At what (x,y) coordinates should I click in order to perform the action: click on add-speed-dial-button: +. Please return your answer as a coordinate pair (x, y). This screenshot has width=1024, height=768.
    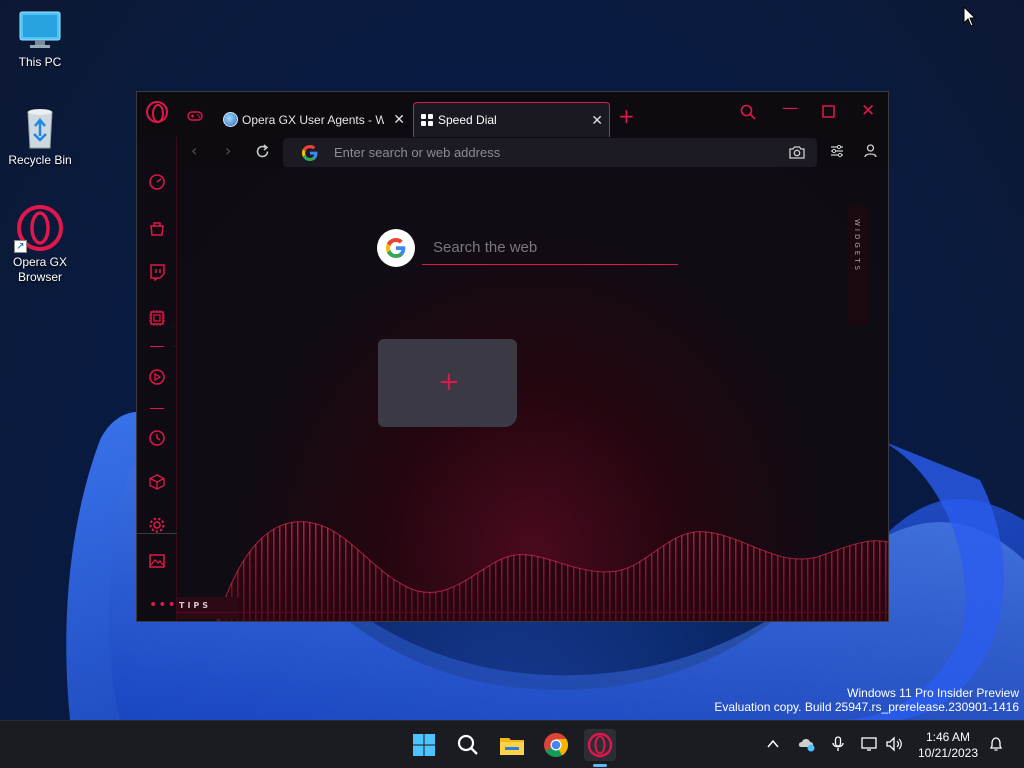
    Looking at the image, I should click on (447, 383).